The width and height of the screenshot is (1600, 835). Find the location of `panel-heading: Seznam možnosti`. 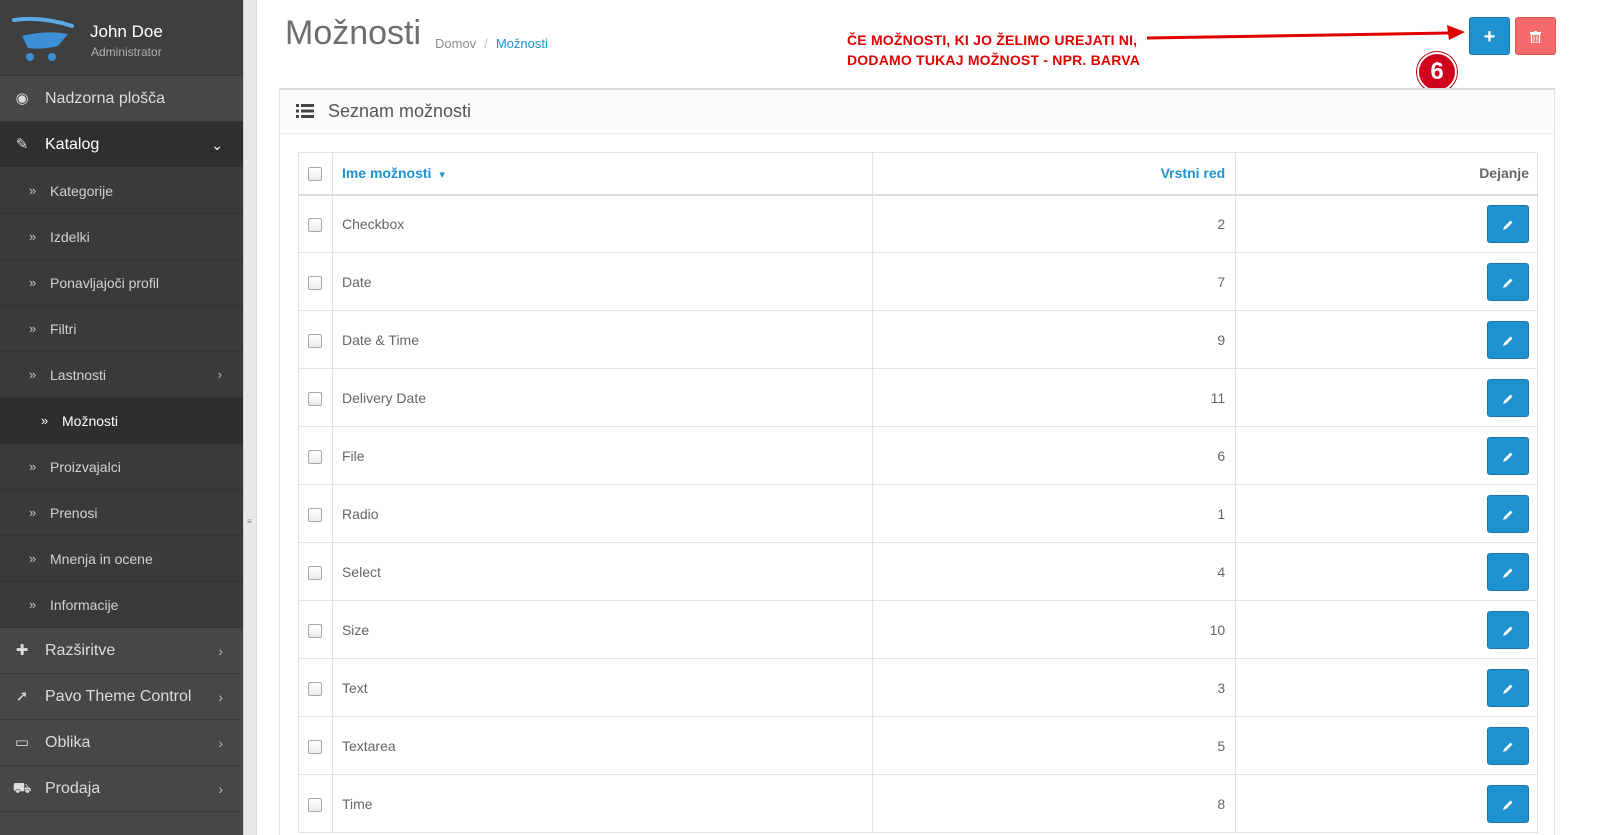

panel-heading: Seznam možnosti is located at coordinates (917, 112).